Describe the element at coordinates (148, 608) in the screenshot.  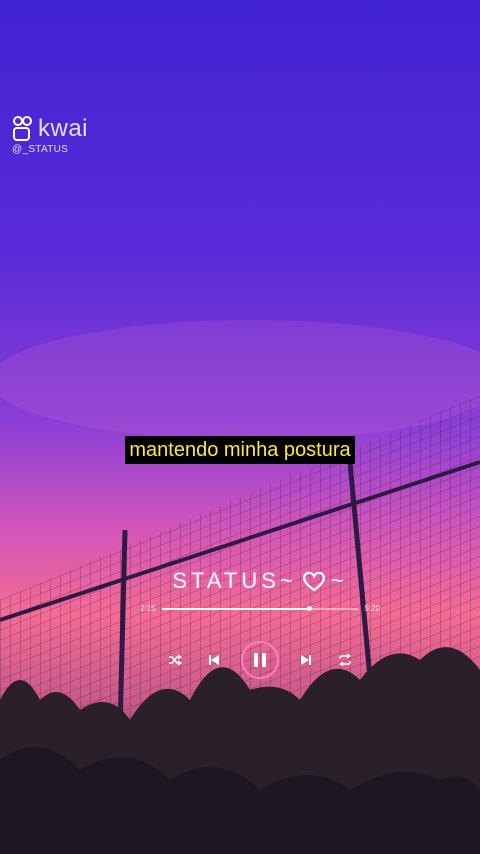
I see `time-elapsed: 2:15` at that location.